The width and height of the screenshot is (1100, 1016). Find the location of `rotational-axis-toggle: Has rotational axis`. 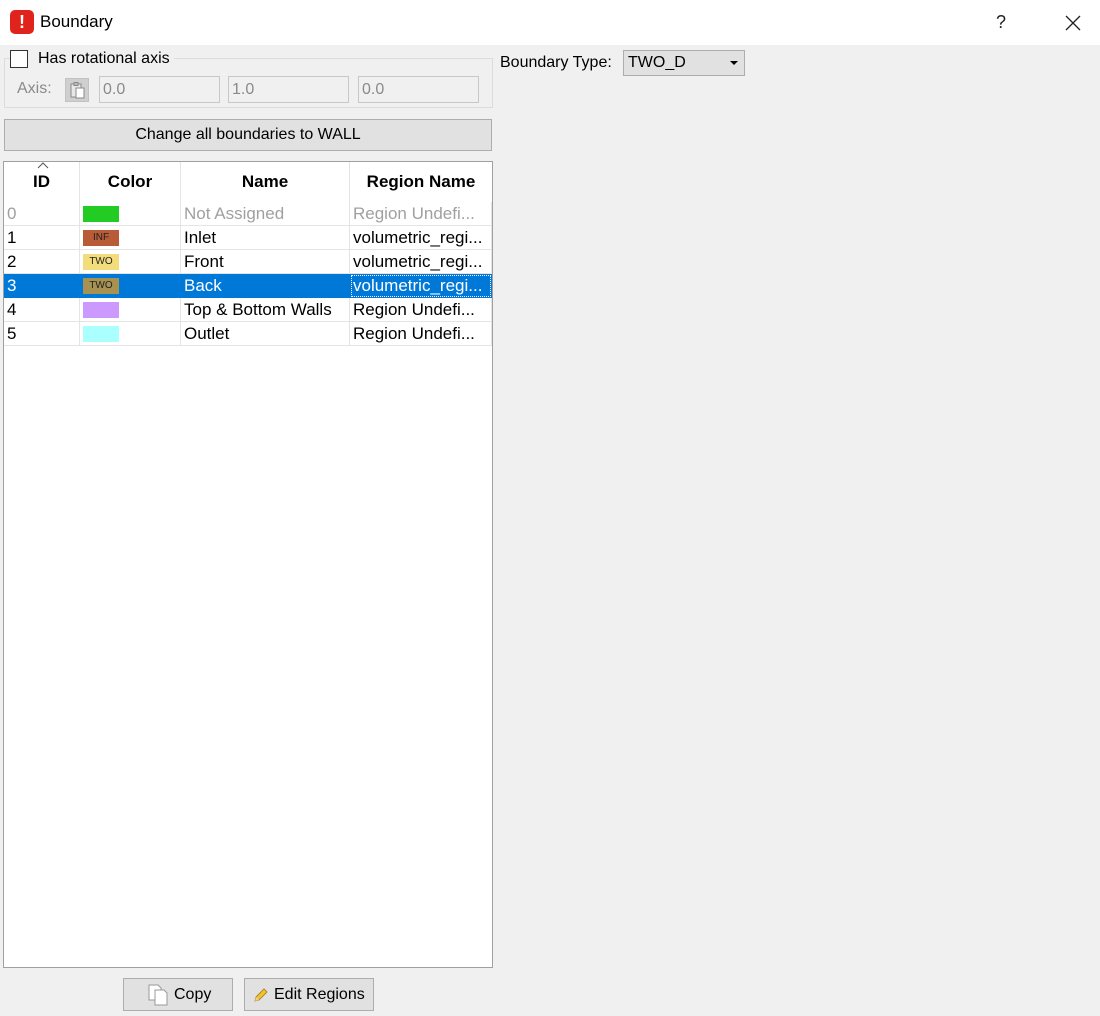

rotational-axis-toggle: Has rotational axis is located at coordinates (92, 59).